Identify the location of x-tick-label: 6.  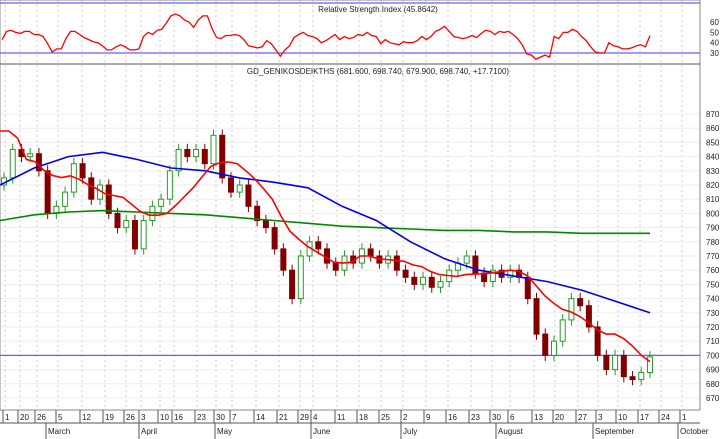
(512, 417).